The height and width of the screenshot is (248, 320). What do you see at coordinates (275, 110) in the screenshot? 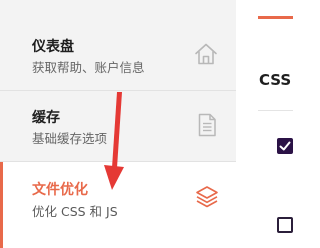
I see `section-divider` at bounding box center [275, 110].